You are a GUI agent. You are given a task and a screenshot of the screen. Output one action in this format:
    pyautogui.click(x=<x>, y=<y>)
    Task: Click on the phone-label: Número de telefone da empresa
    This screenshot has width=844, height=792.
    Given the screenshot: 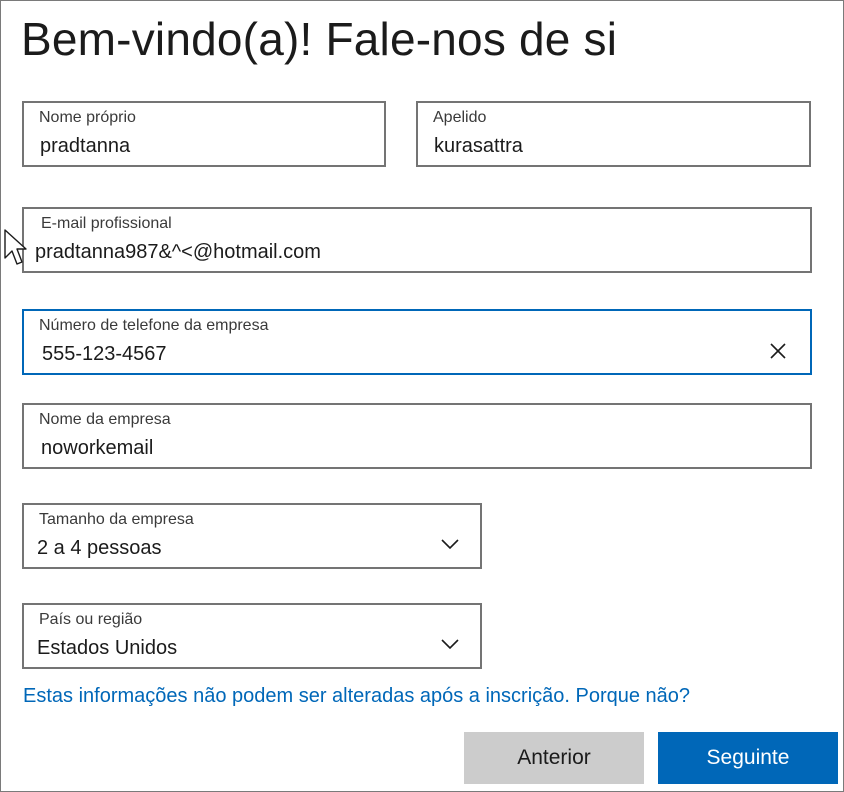 What is the action you would take?
    pyautogui.click(x=154, y=325)
    